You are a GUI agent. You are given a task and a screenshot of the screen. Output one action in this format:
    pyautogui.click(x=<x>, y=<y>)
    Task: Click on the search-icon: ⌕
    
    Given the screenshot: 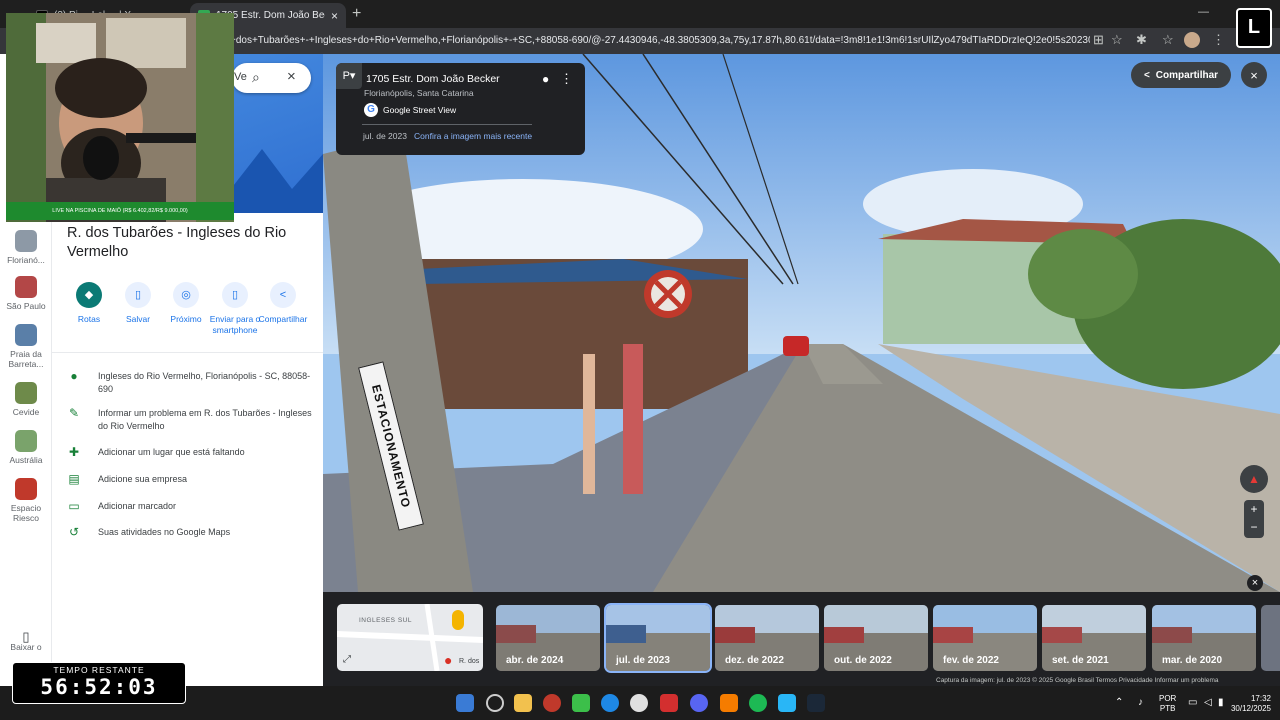 What is the action you would take?
    pyautogui.click(x=256, y=77)
    